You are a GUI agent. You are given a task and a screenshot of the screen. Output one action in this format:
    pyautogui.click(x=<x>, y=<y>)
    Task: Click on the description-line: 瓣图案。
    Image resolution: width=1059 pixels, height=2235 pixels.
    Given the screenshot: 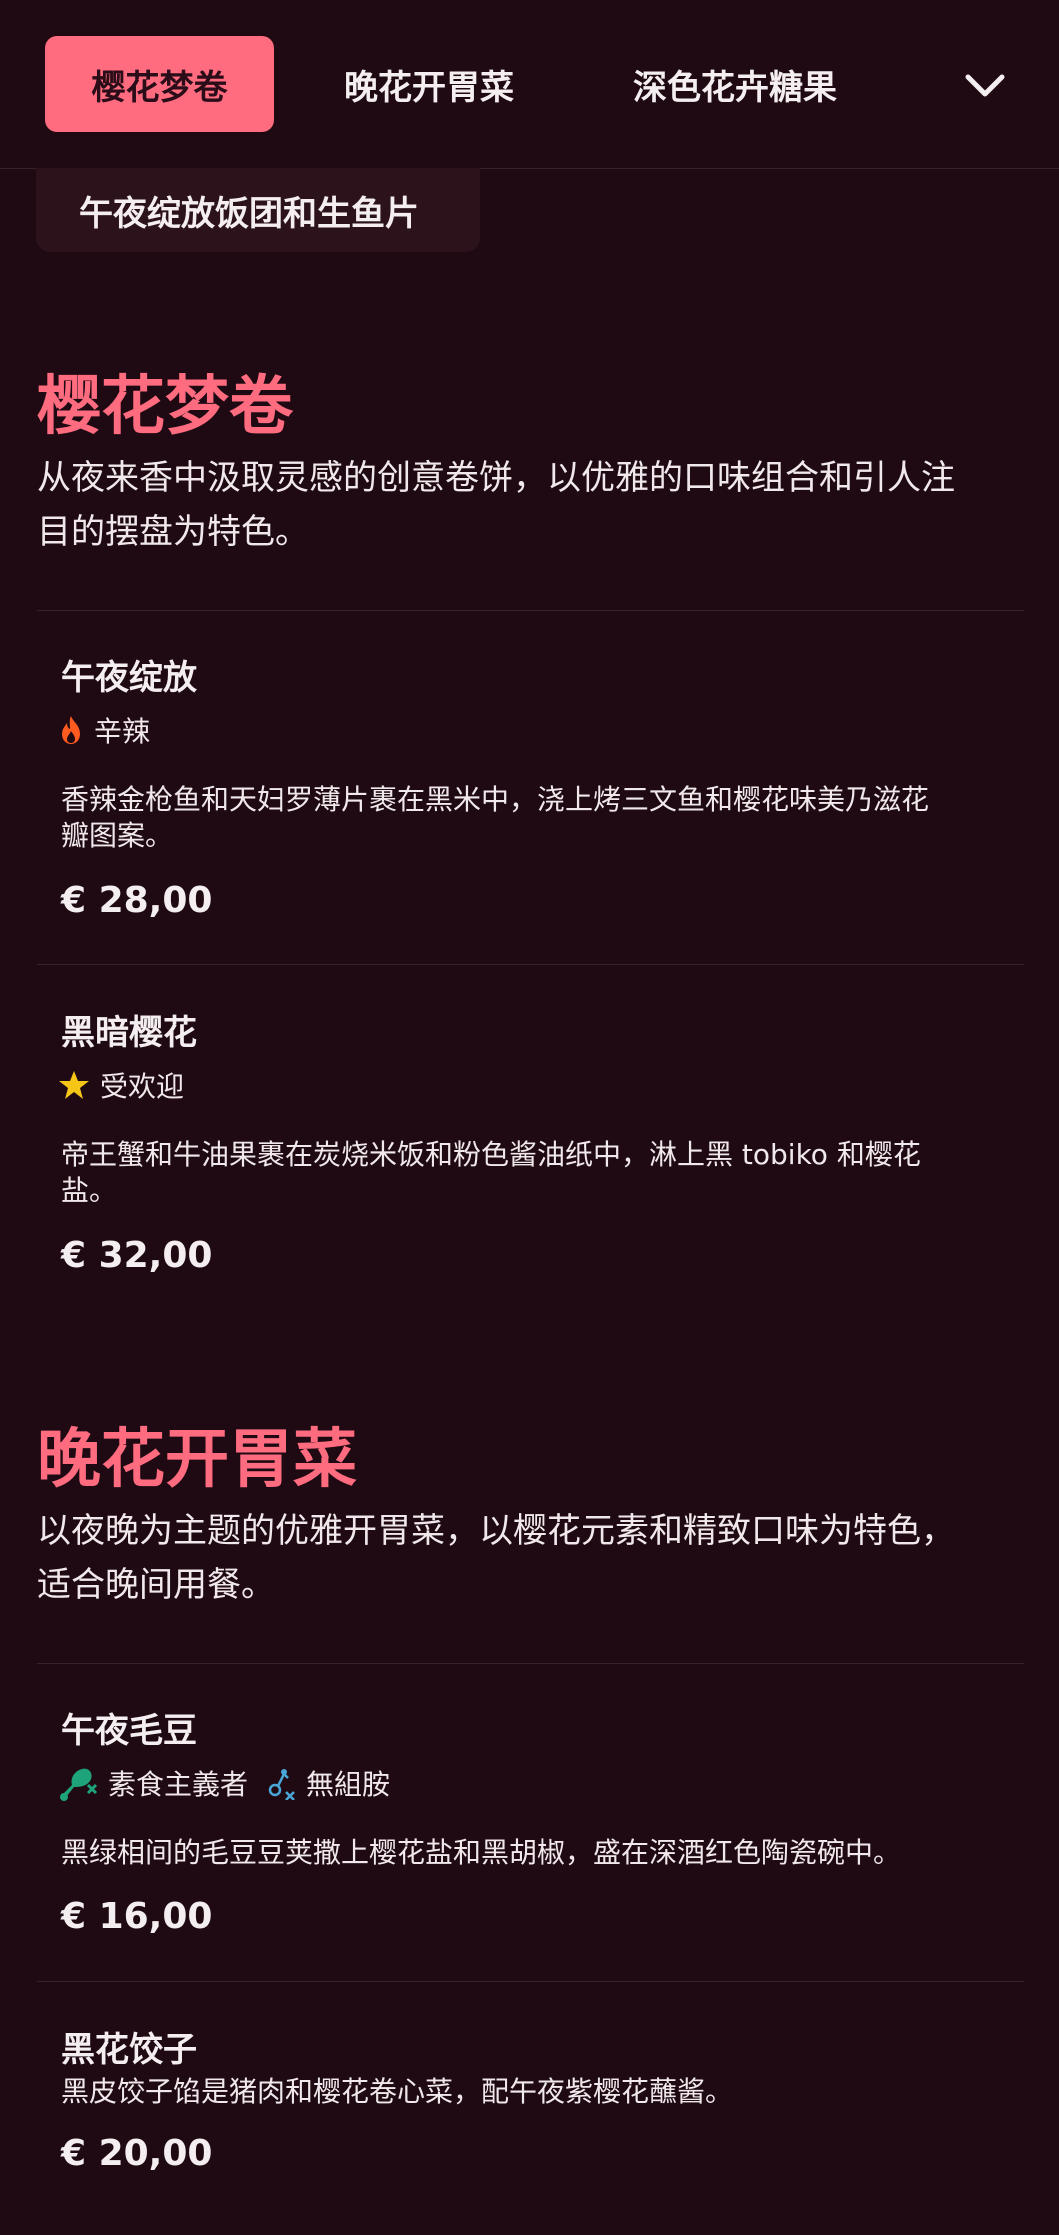 What is the action you would take?
    pyautogui.click(x=117, y=835)
    